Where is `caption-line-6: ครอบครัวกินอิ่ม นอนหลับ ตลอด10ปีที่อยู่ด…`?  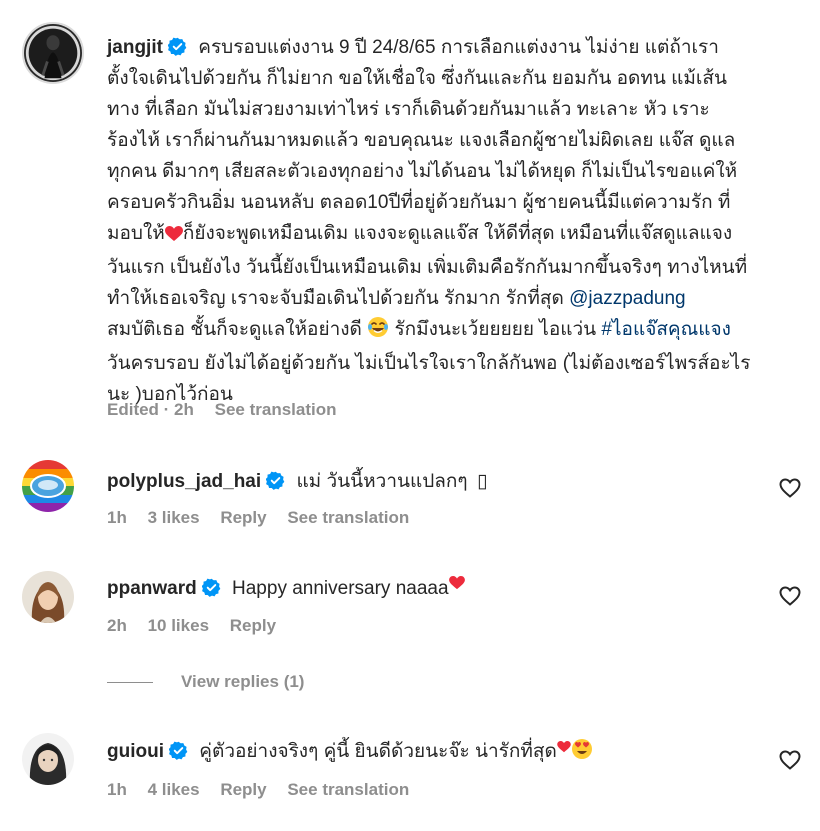 caption-line-6: ครอบครัวกินอิ่ม นอนหลับ ตลอด10ปีที่อยู่ด… is located at coordinates (419, 202).